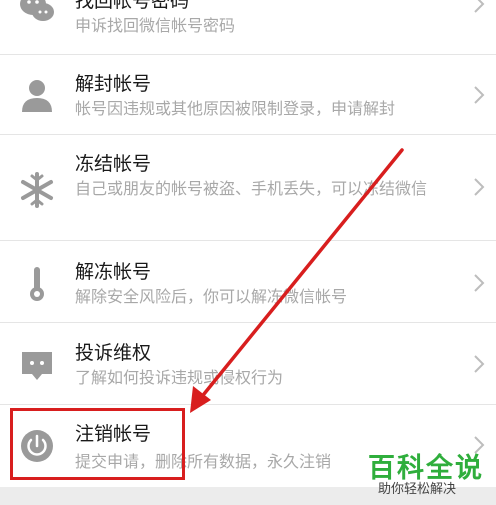 Image resolution: width=496 pixels, height=505 pixels. Describe the element at coordinates (248, 27) in the screenshot. I see `list-item-recover-password: 找回帐号密码 申诉找回微信帐号密码` at that location.